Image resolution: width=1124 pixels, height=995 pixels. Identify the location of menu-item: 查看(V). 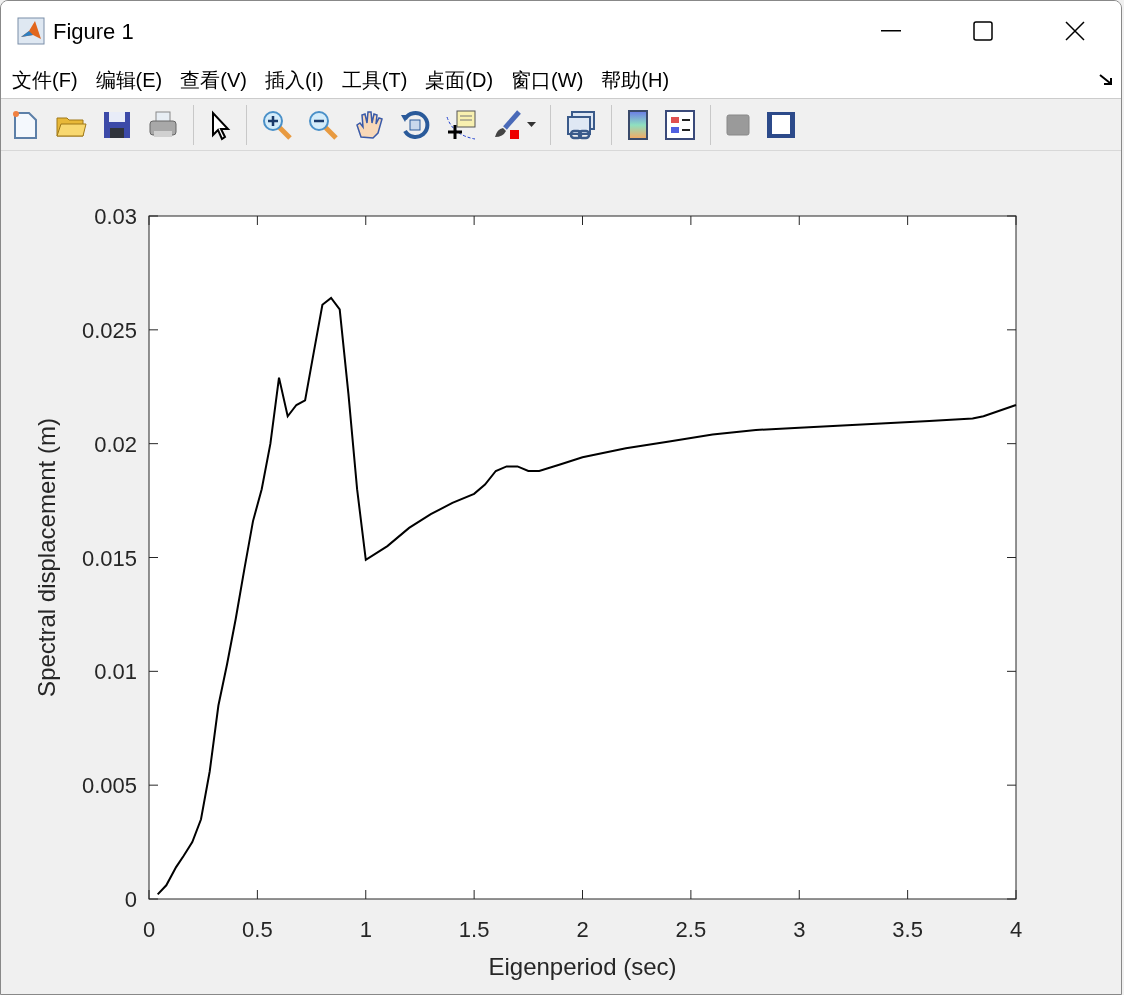
(213, 79).